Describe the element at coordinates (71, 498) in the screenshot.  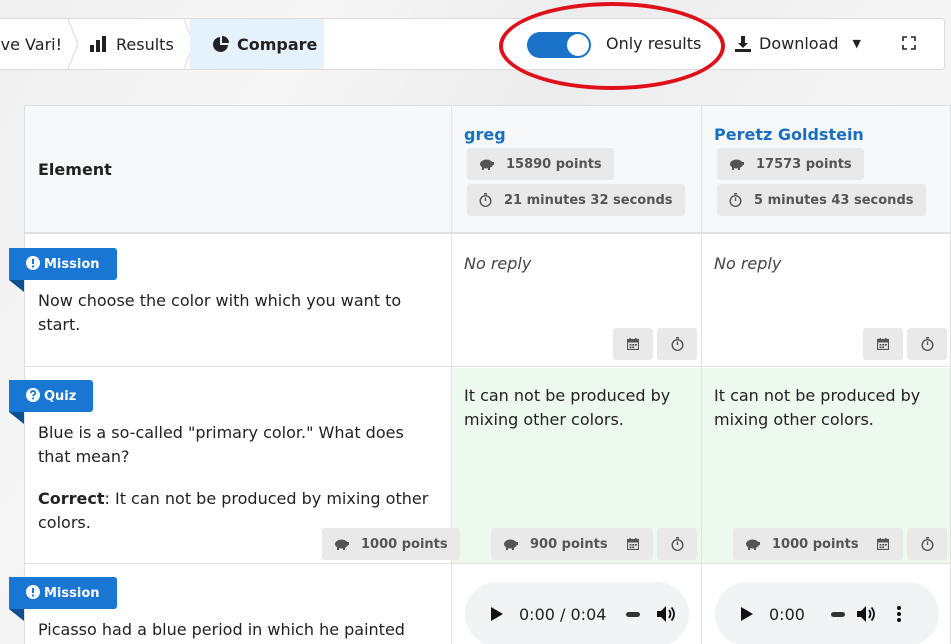
I see `correct-label: Correct` at that location.